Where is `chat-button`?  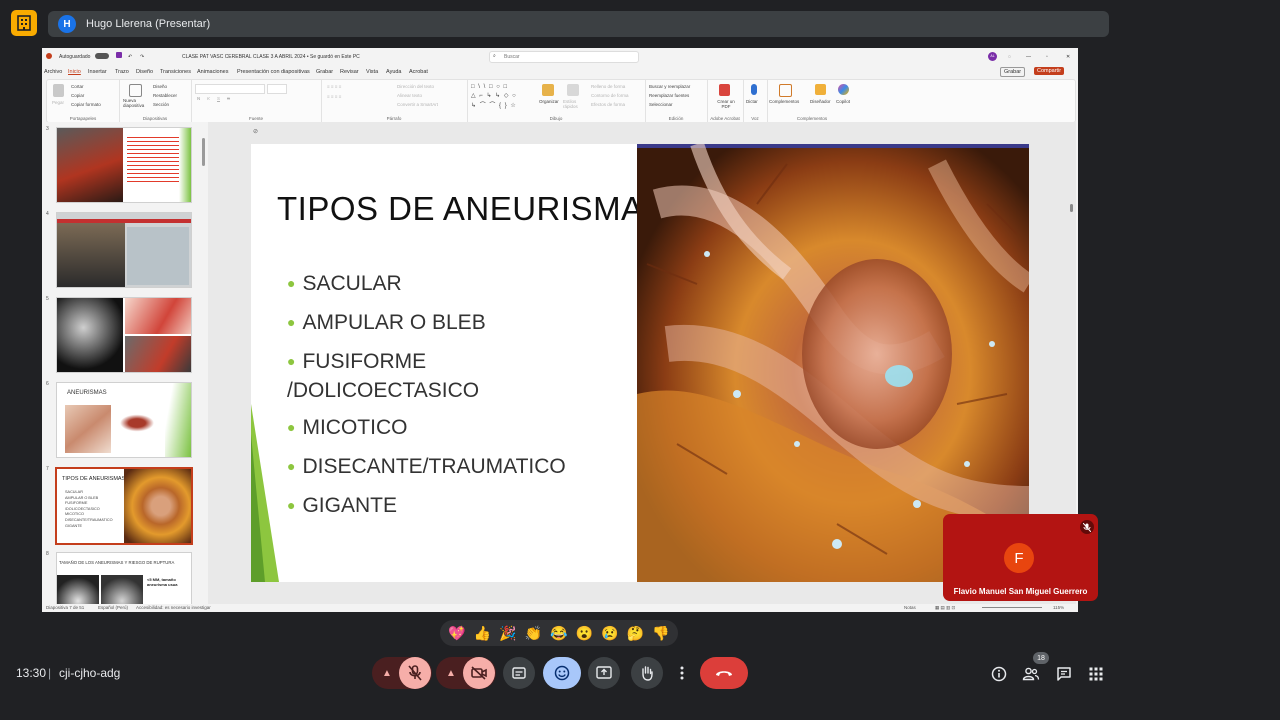
chat-button is located at coordinates (1064, 674).